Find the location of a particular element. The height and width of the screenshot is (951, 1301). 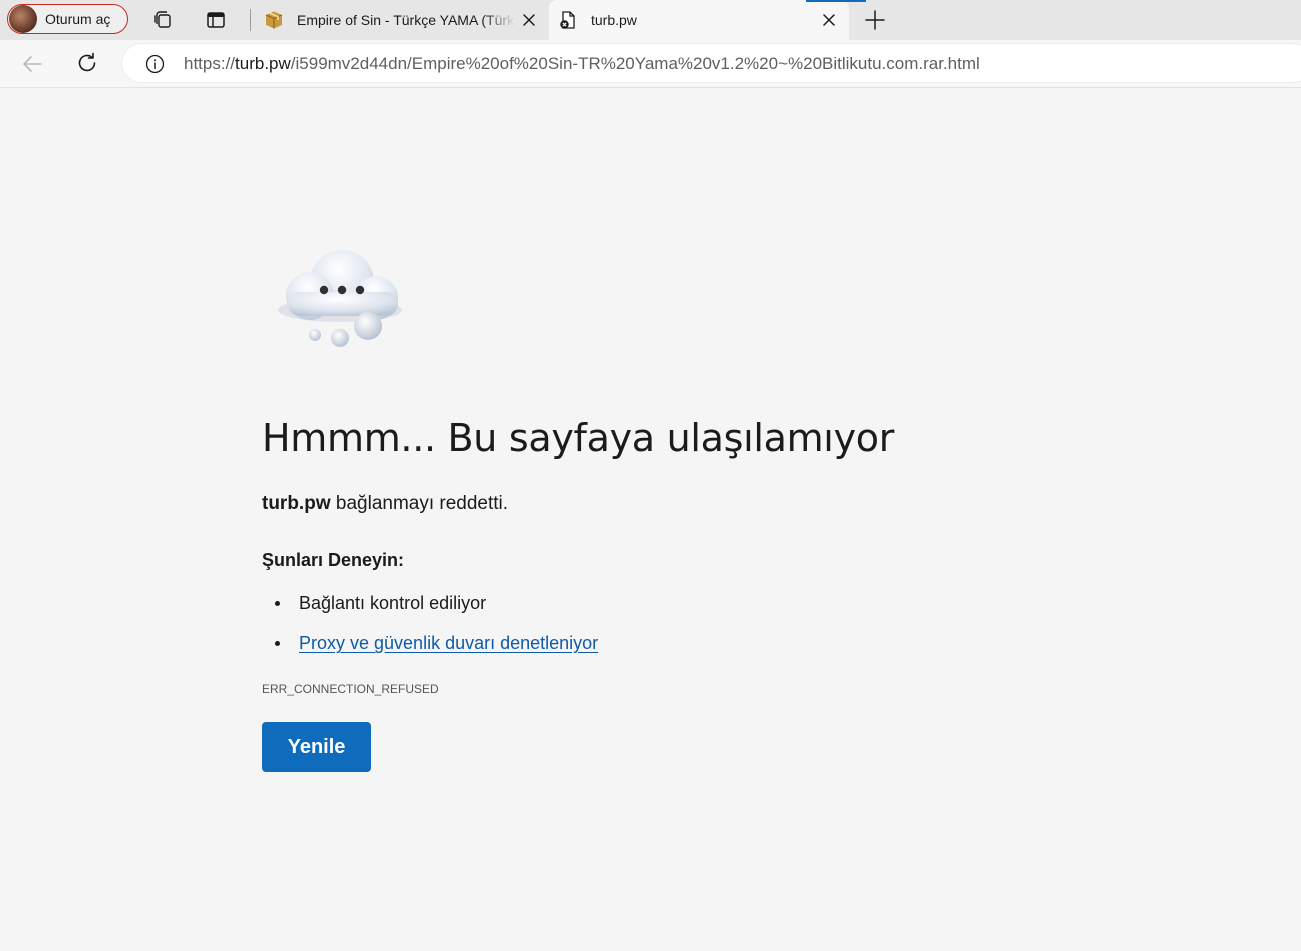

package-icon is located at coordinates (274, 20).